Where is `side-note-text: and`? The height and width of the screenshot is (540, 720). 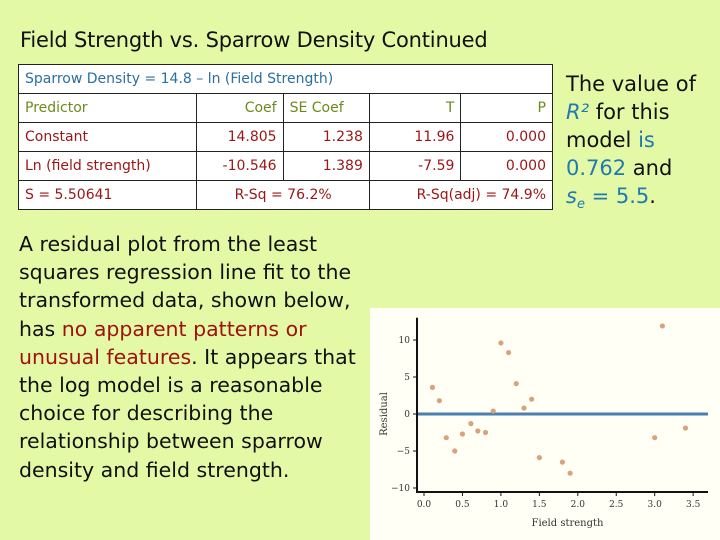 side-note-text: and is located at coordinates (649, 168).